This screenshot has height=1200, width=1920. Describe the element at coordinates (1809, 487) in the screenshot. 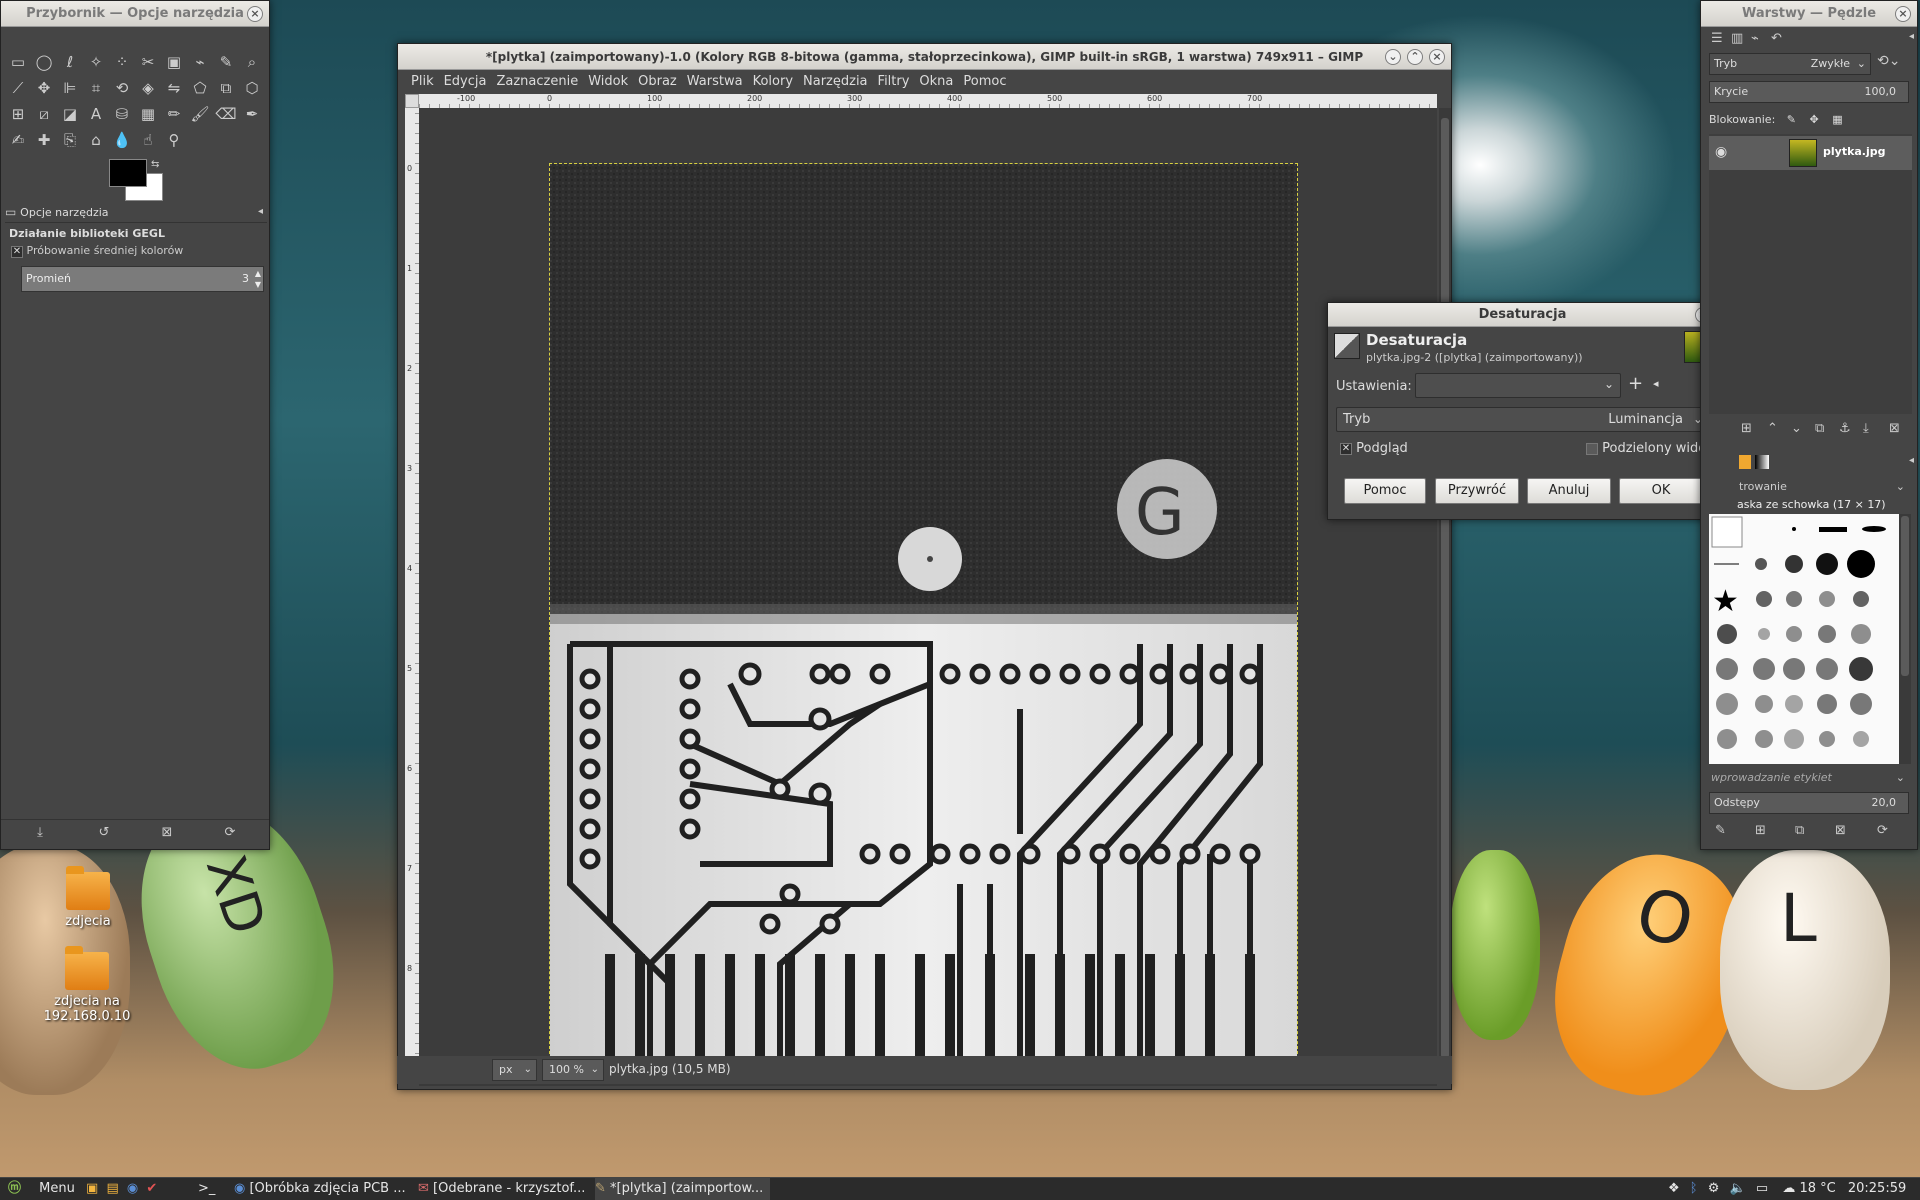

I see `brush-filter-combo: trowanie ⌄` at that location.